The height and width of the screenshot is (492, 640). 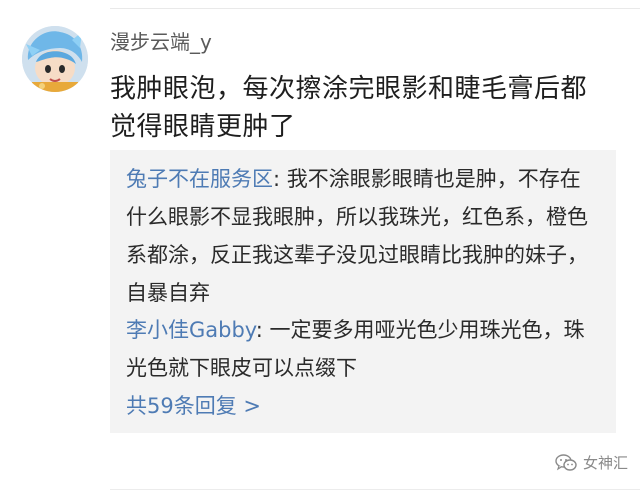 I want to click on watermark: 女神汇, so click(x=591, y=462).